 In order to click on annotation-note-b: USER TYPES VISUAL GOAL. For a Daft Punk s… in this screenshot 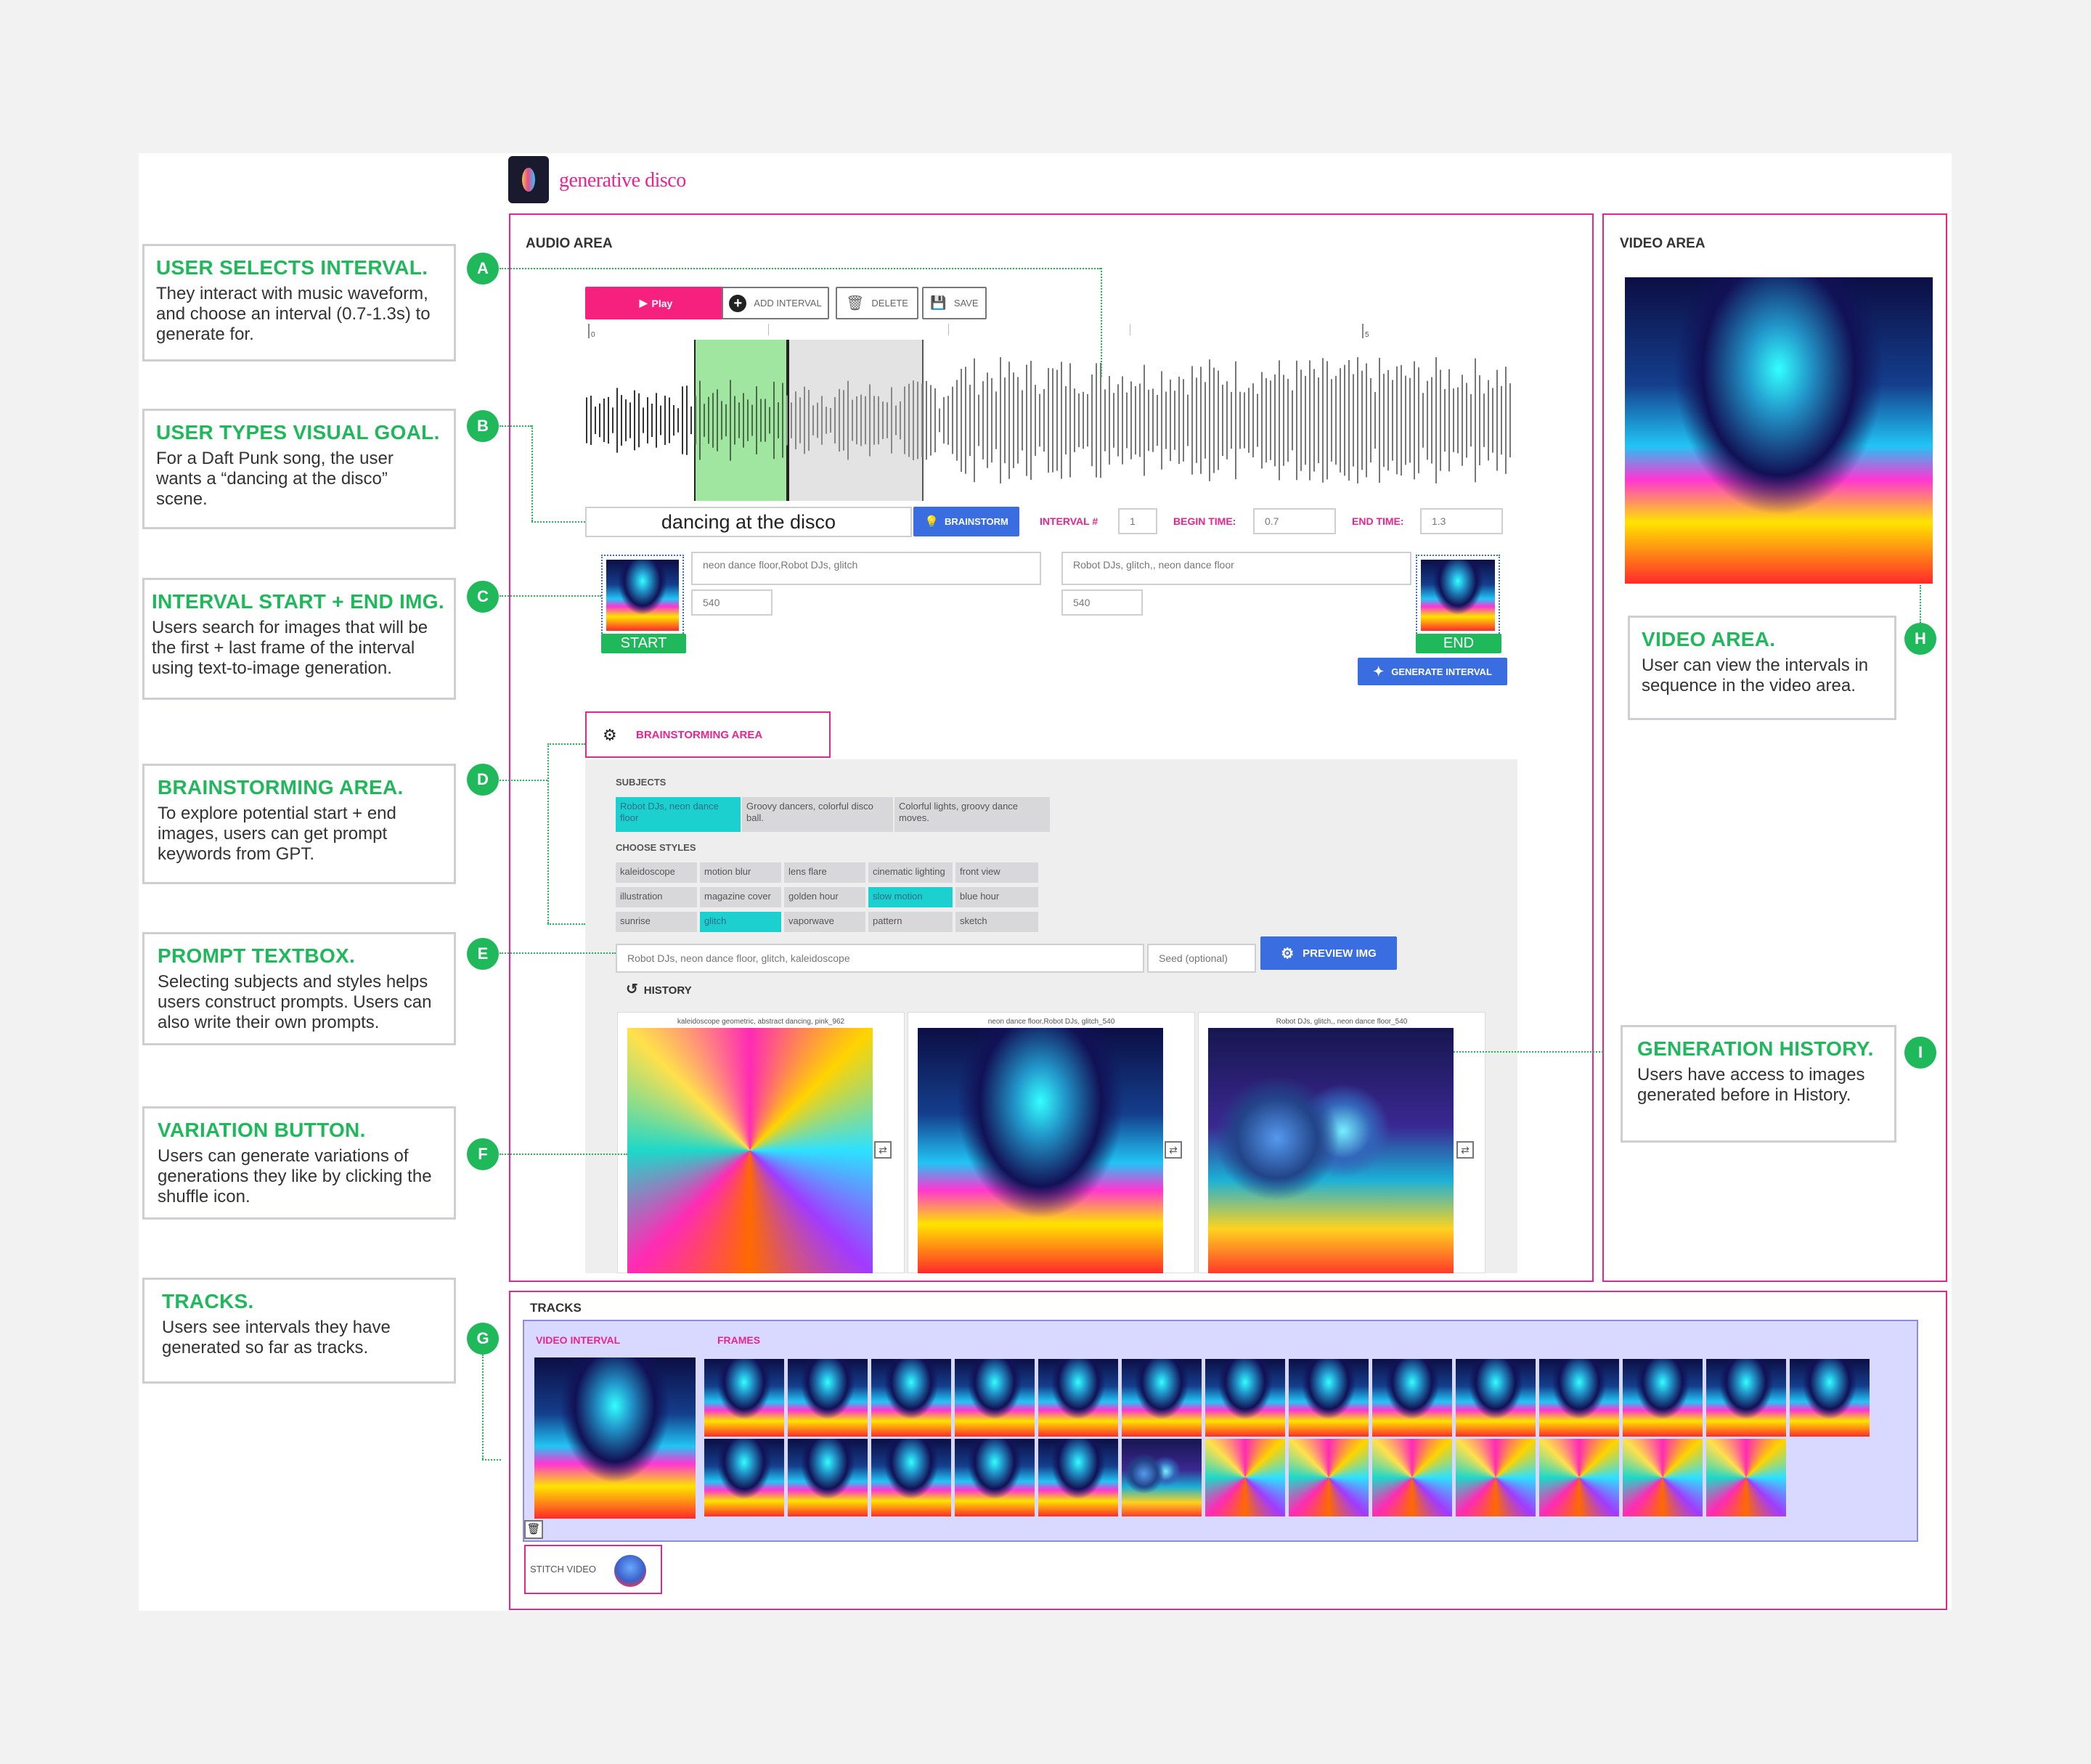, I will do `click(299, 469)`.